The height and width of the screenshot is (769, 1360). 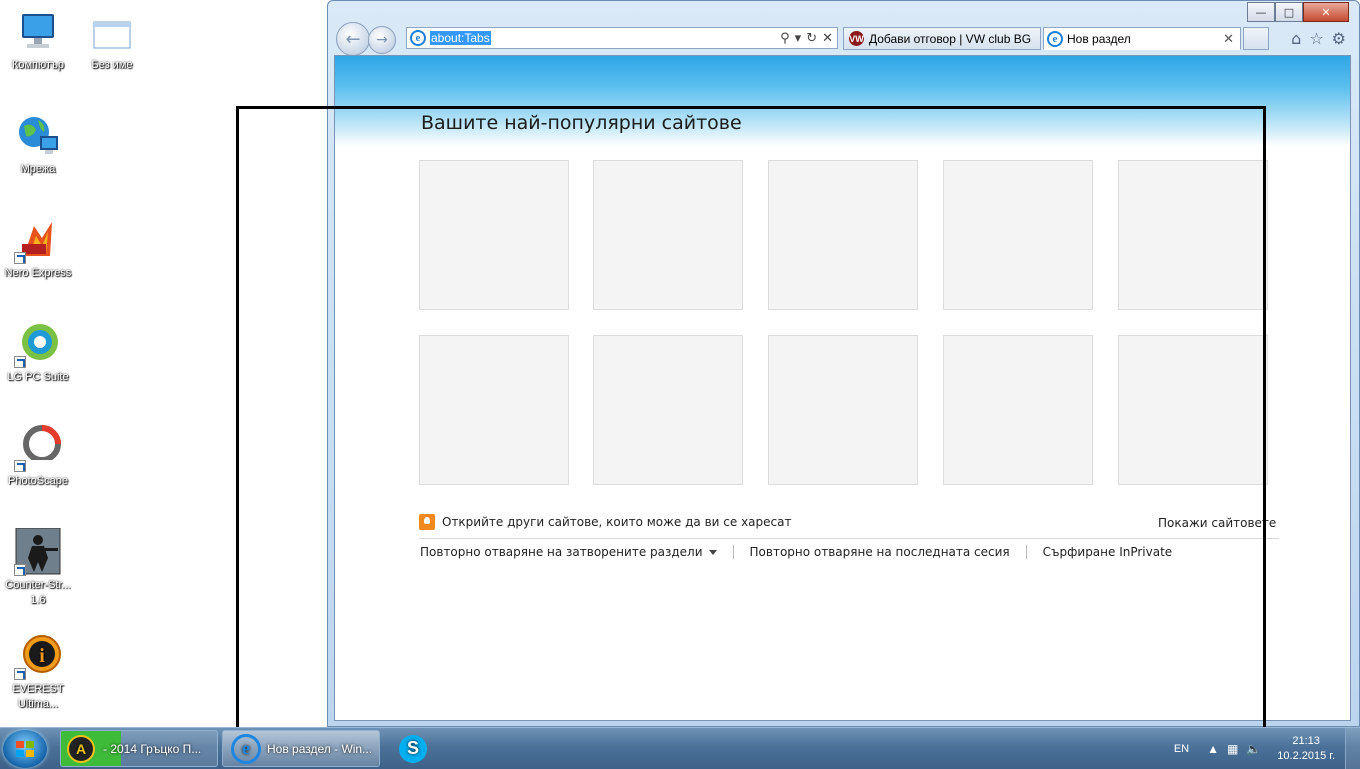 I want to click on address-input: about:Tabs, so click(x=460, y=38).